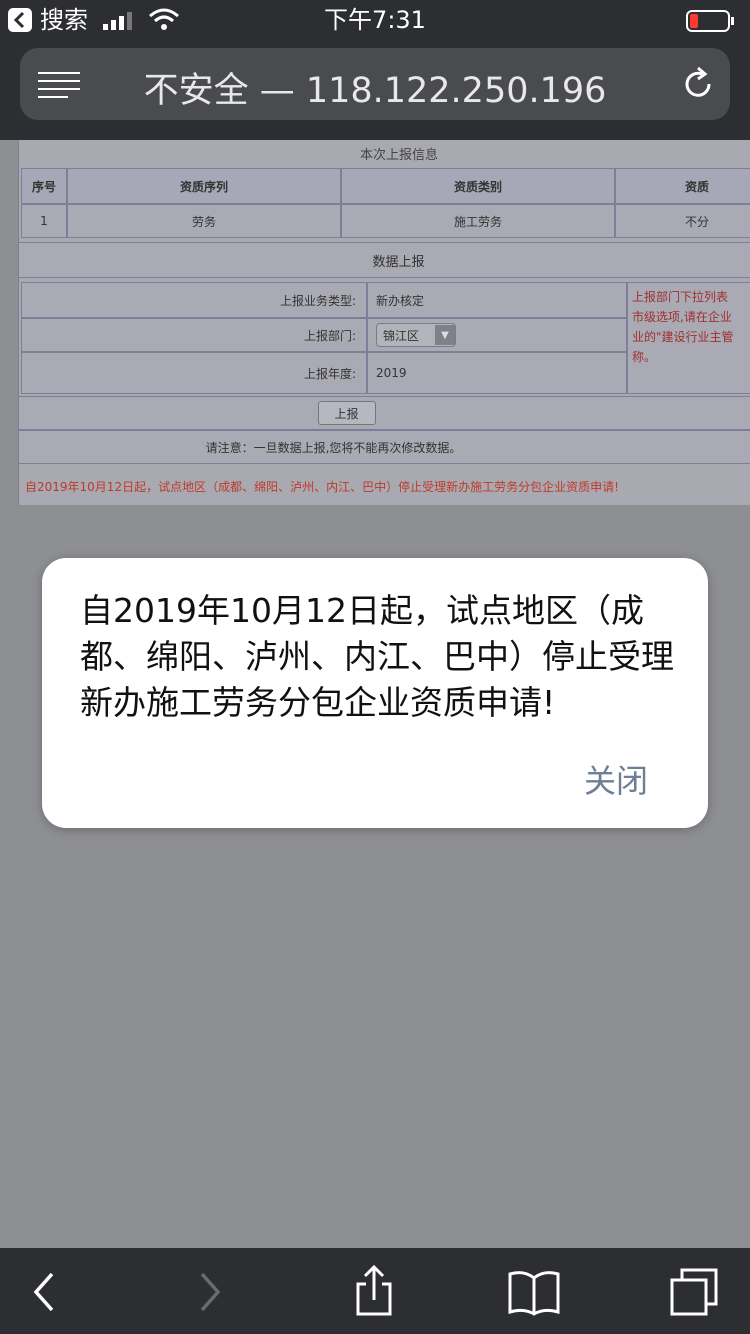  Describe the element at coordinates (644, 357) in the screenshot. I see `side-note-line: 称。` at that location.